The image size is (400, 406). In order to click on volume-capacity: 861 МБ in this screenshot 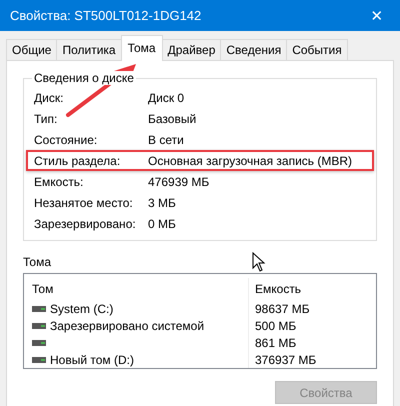, I will do `click(275, 343)`.